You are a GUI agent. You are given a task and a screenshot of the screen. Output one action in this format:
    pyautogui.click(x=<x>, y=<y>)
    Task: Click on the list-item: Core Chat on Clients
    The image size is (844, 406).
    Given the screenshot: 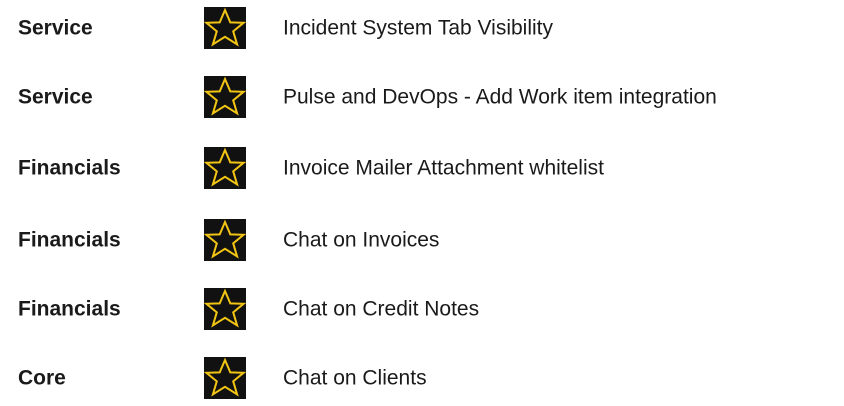 What is the action you would take?
    pyautogui.click(x=422, y=378)
    